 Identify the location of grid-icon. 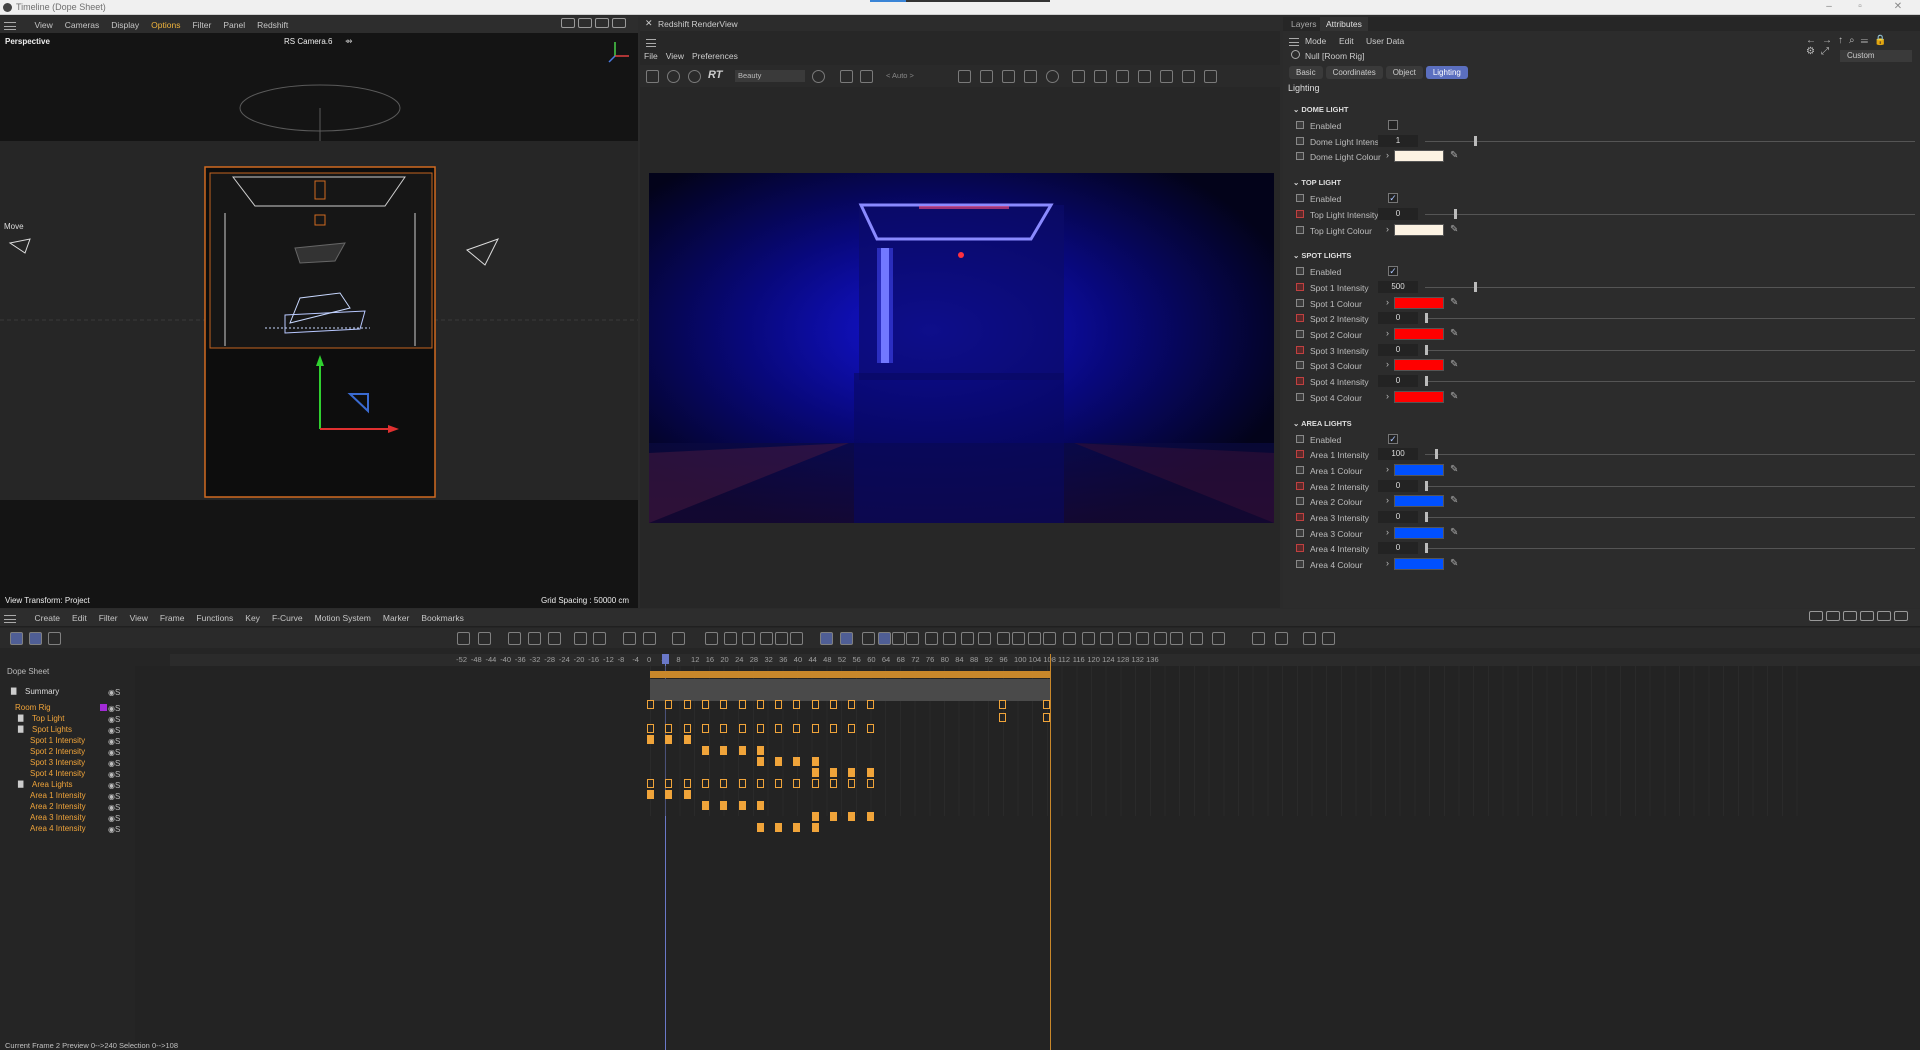
(846, 76).